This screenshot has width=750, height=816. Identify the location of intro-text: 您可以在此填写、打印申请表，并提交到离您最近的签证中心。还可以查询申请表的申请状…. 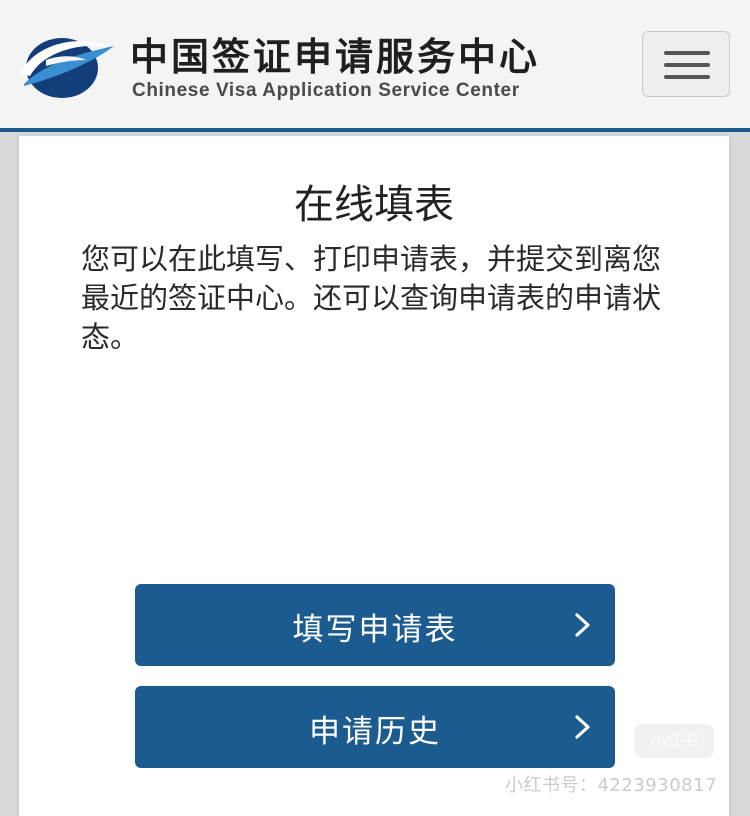
(371, 298).